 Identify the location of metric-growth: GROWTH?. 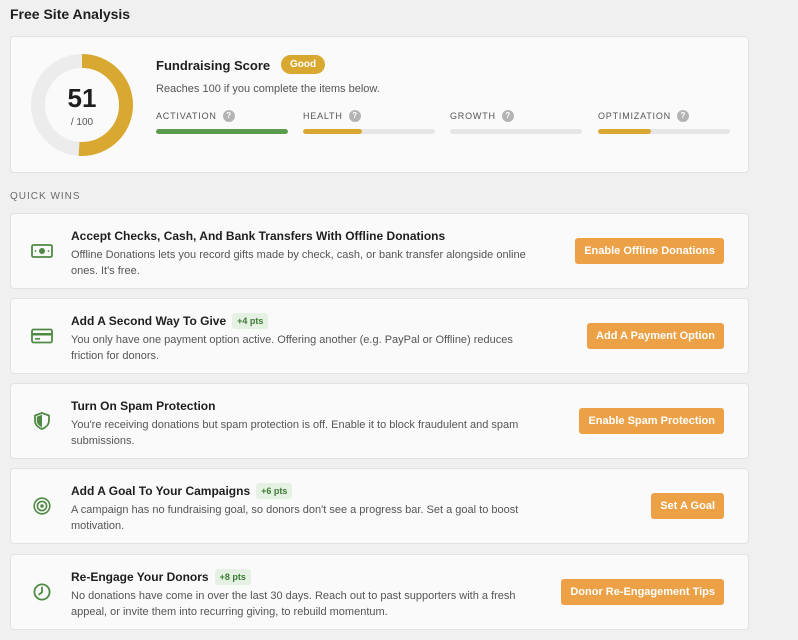
(516, 122).